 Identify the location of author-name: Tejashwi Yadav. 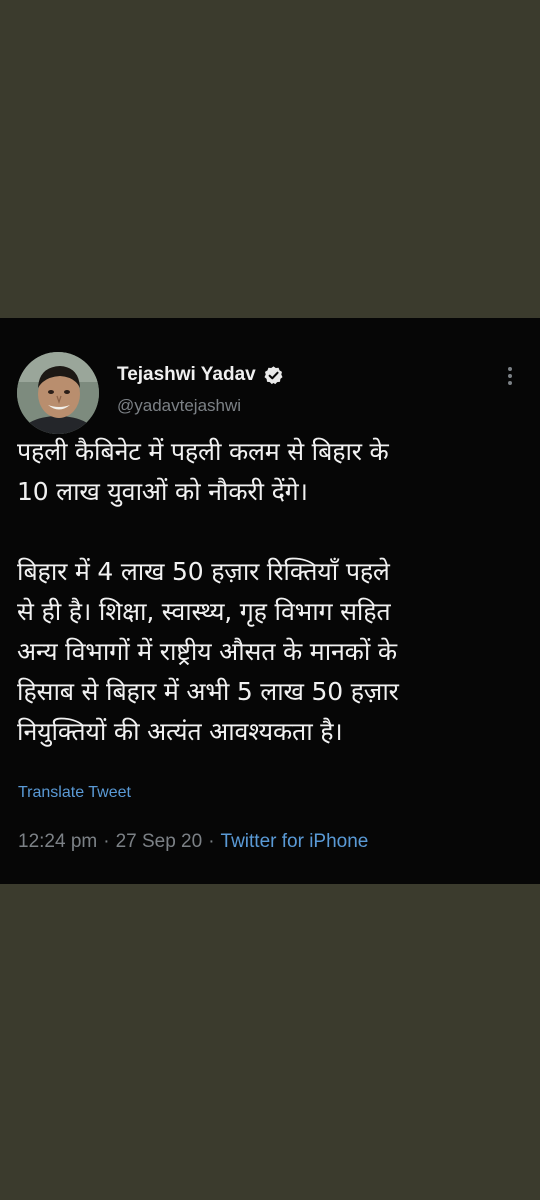
(186, 375).